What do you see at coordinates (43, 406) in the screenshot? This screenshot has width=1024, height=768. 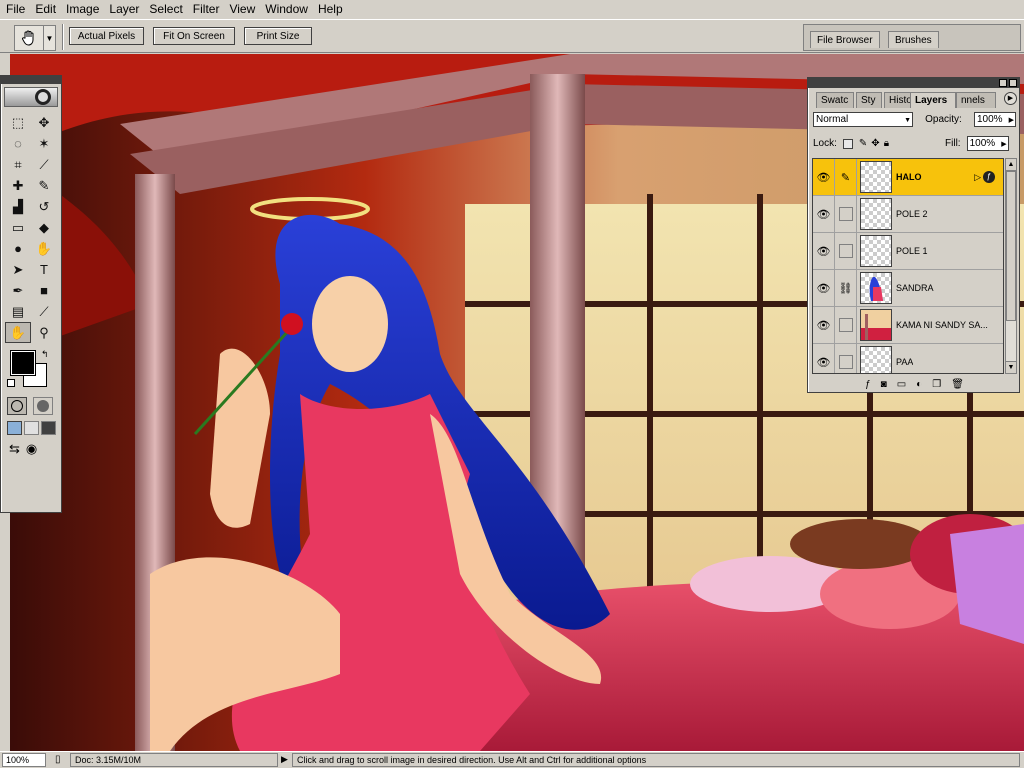 I see `quick-mask-mode-icon` at bounding box center [43, 406].